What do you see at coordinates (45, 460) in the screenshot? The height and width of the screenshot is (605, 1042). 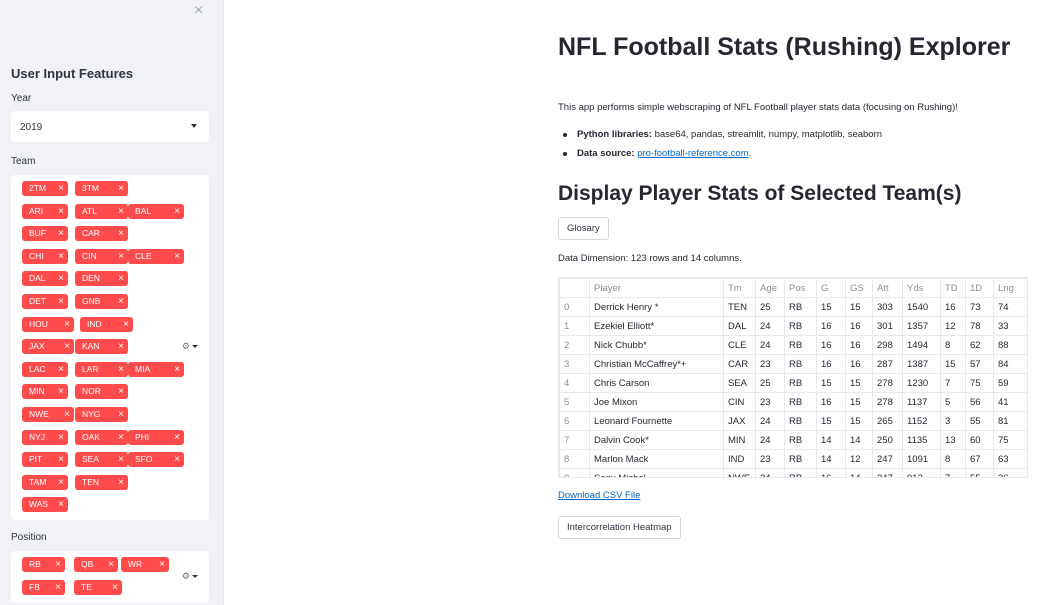 I see `team-tag-pit: PIT ×` at bounding box center [45, 460].